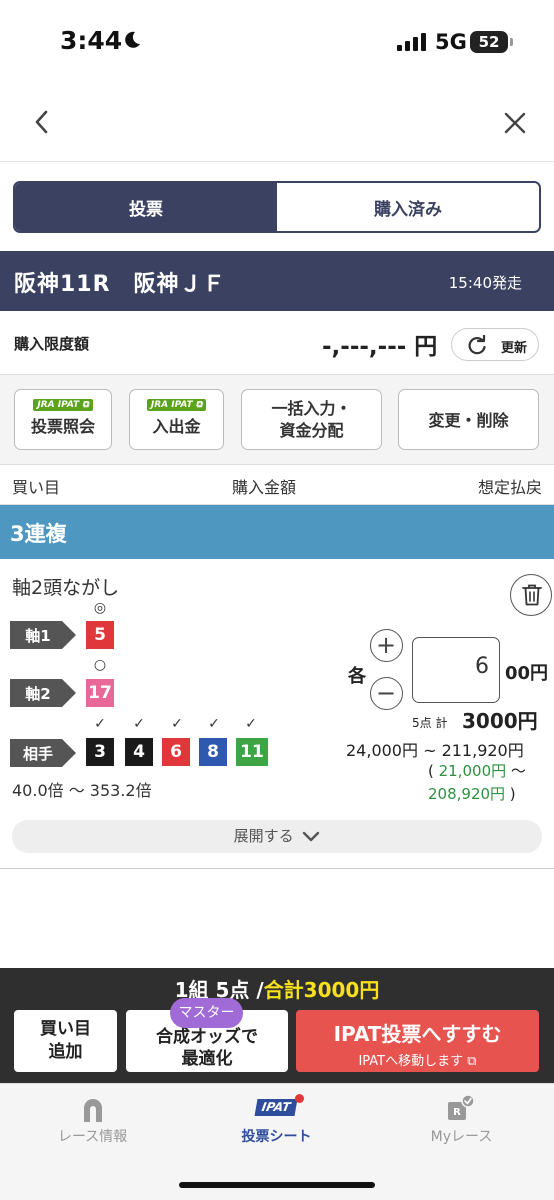 This screenshot has height=1200, width=554. Describe the element at coordinates (277, 1185) in the screenshot. I see `home-indicator` at that location.